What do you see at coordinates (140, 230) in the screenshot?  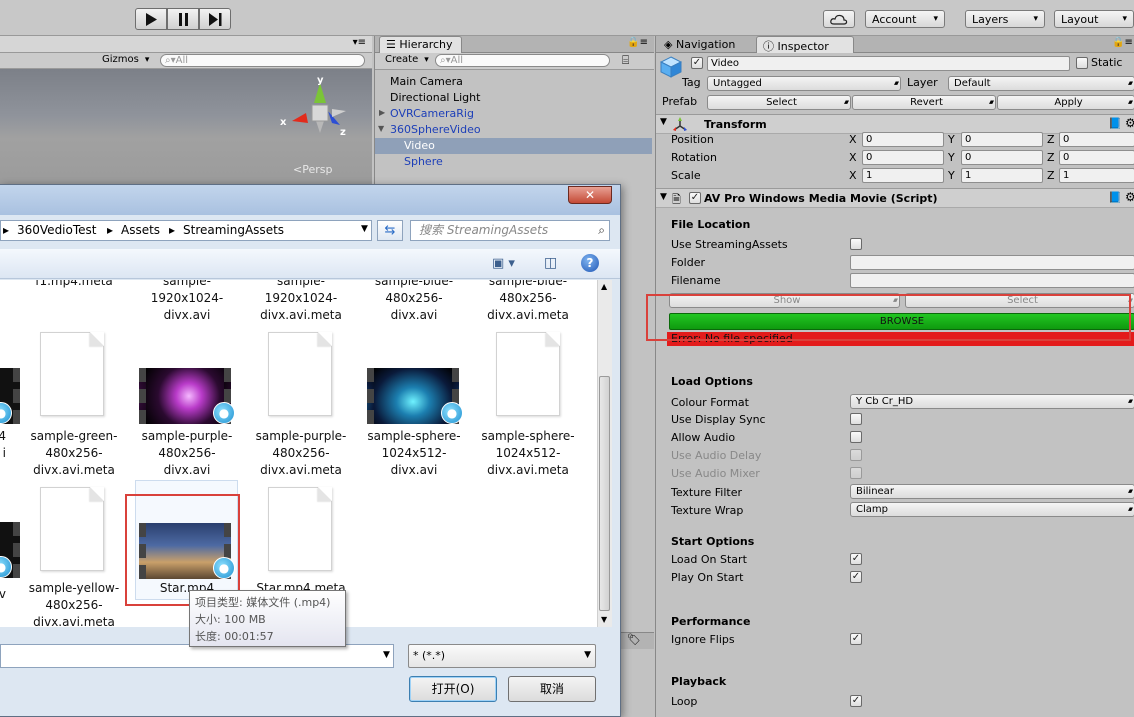 I see `breadcrumb-item: Assets` at bounding box center [140, 230].